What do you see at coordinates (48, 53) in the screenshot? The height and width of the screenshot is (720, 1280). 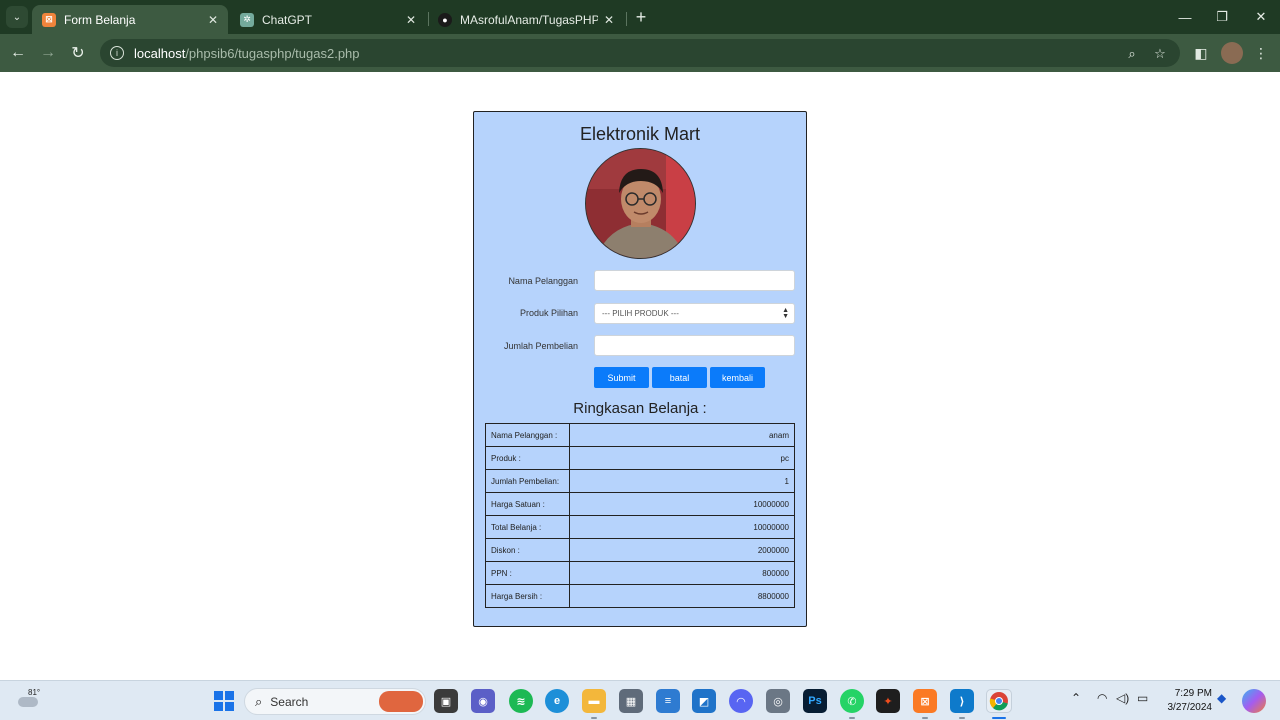 I see `forward-arrow-icon: →` at bounding box center [48, 53].